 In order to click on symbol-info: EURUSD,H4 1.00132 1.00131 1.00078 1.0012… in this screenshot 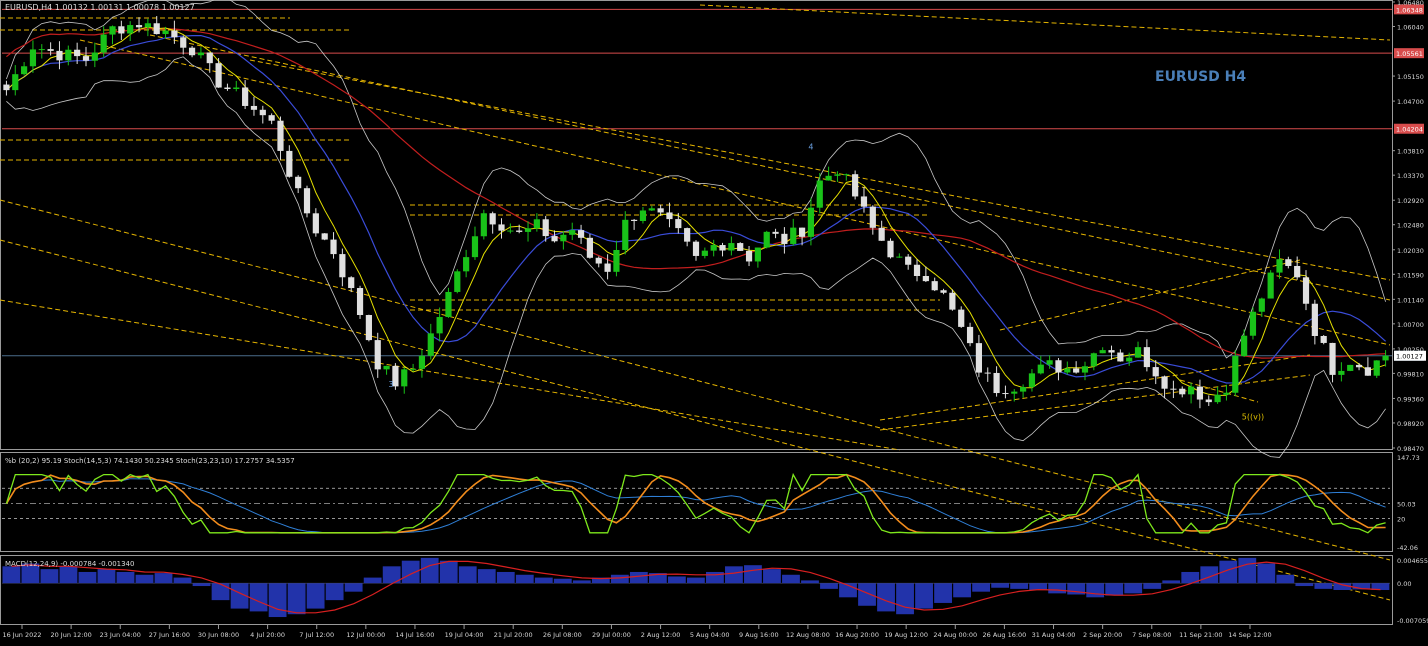, I will do `click(100, 7)`.